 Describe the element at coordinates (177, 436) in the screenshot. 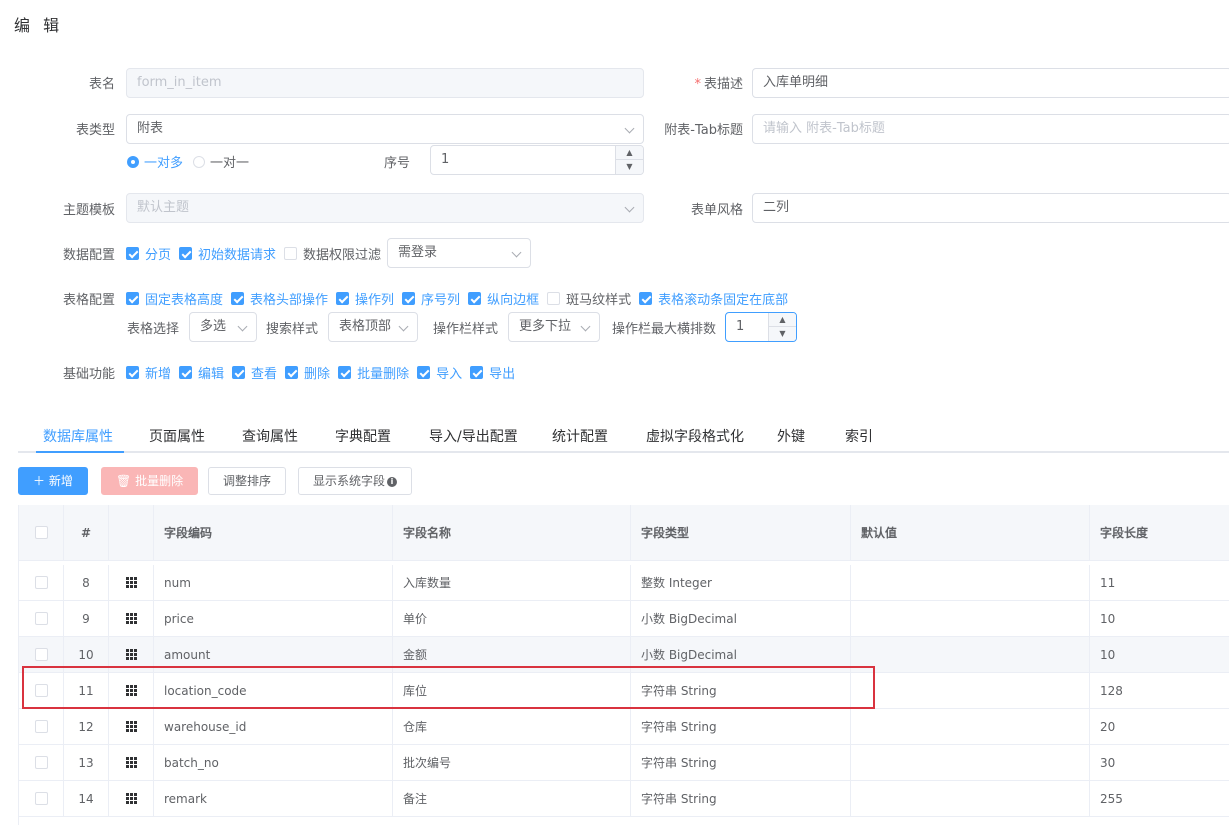

I see `tab-page-props: 页面属性` at that location.